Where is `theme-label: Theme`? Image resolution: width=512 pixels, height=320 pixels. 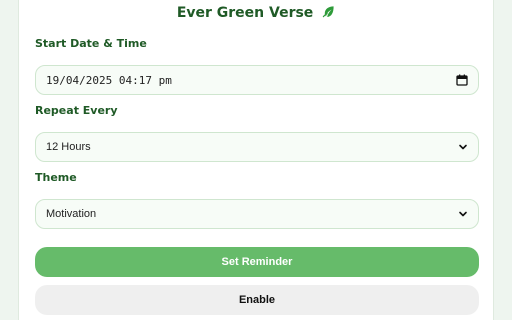 theme-label: Theme is located at coordinates (56, 177).